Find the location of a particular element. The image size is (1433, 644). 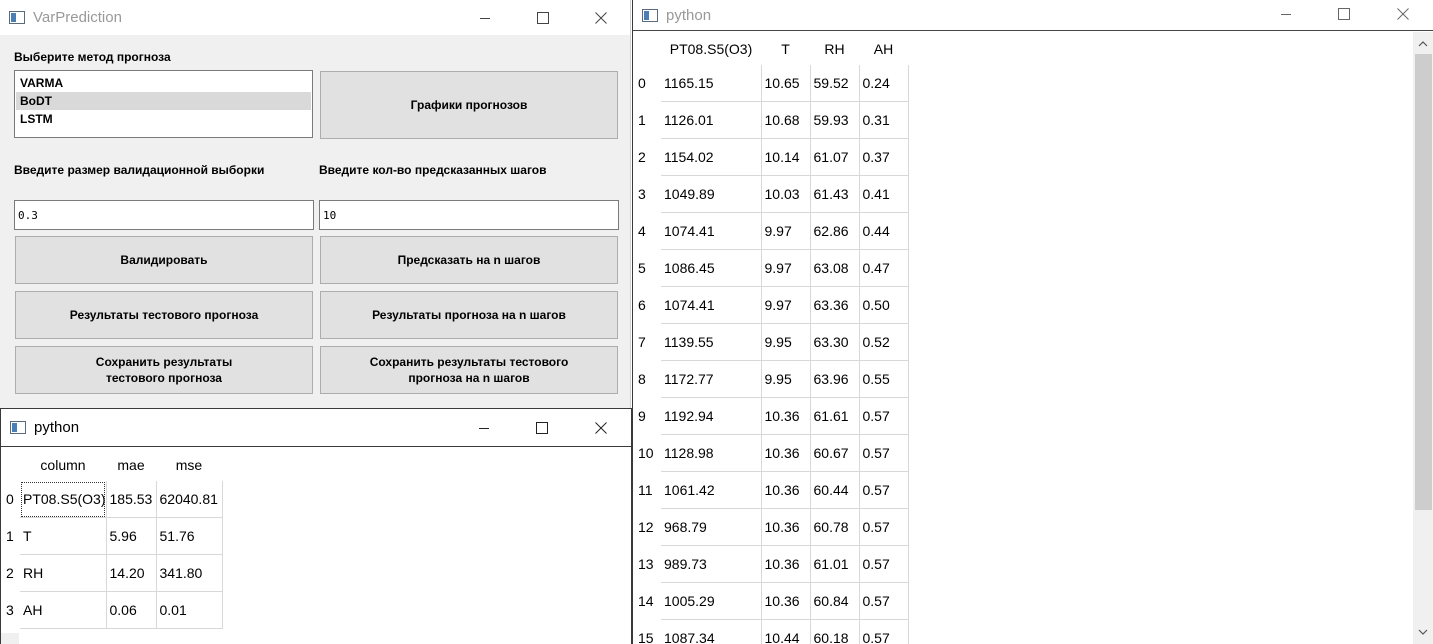

table-cell: 1061.42 is located at coordinates (711, 490).